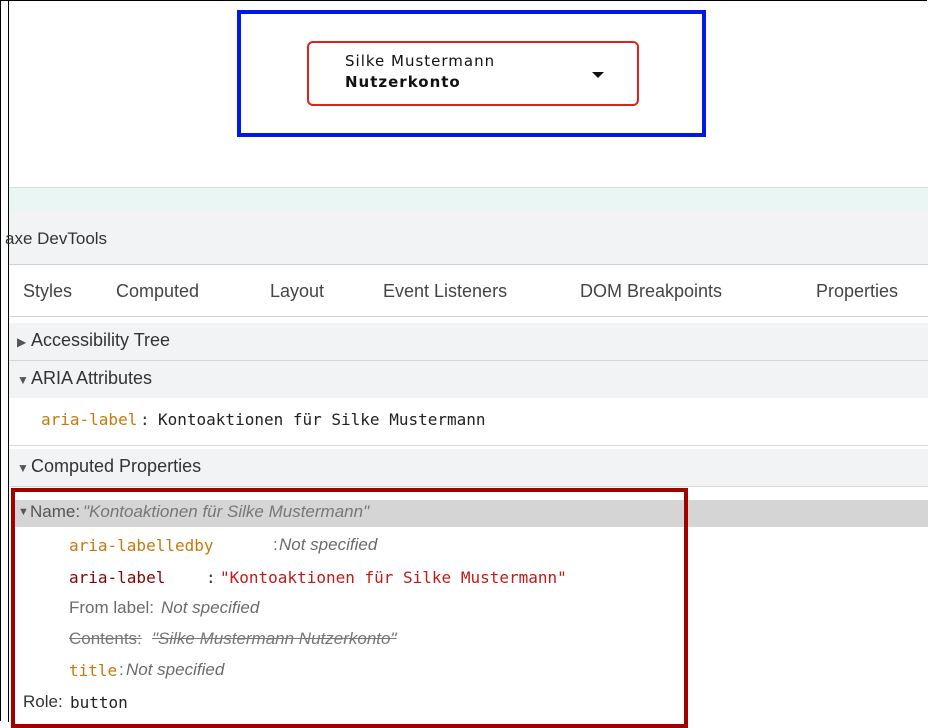  Describe the element at coordinates (468, 342) in the screenshot. I see `section-accessibility-tree: ▶ Accessibility Tree` at that location.